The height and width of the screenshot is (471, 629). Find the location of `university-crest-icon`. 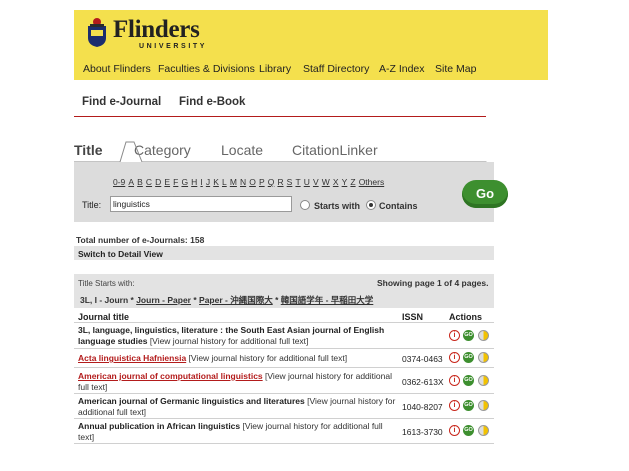

university-crest-icon is located at coordinates (97, 32).